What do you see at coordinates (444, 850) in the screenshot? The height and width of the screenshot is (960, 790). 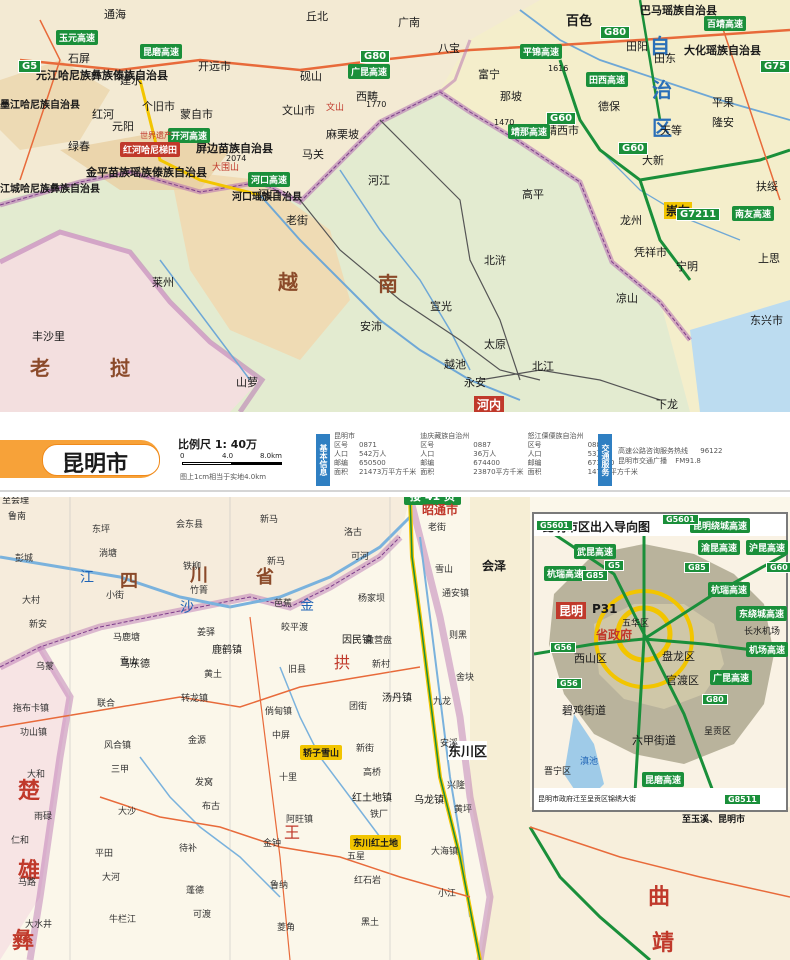 I see `town-label: 大海镇` at bounding box center [444, 850].